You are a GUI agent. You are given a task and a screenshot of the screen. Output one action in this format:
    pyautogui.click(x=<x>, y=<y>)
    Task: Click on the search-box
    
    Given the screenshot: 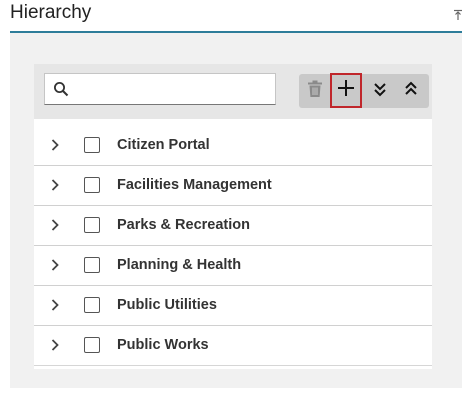 What is the action you would take?
    pyautogui.click(x=160, y=89)
    